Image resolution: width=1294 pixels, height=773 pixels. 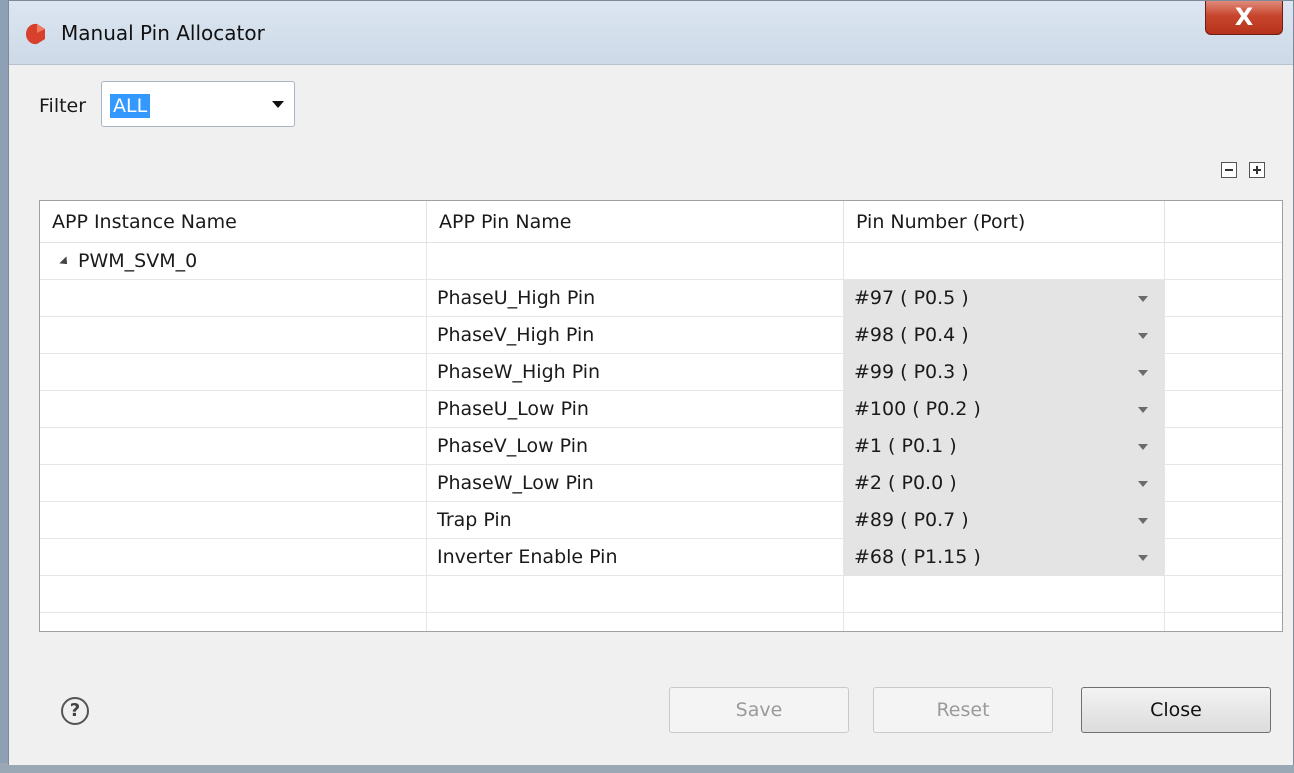 I want to click on table-row: PhaseU_Low Pin #100 ( P0.2 ), so click(x=661, y=409).